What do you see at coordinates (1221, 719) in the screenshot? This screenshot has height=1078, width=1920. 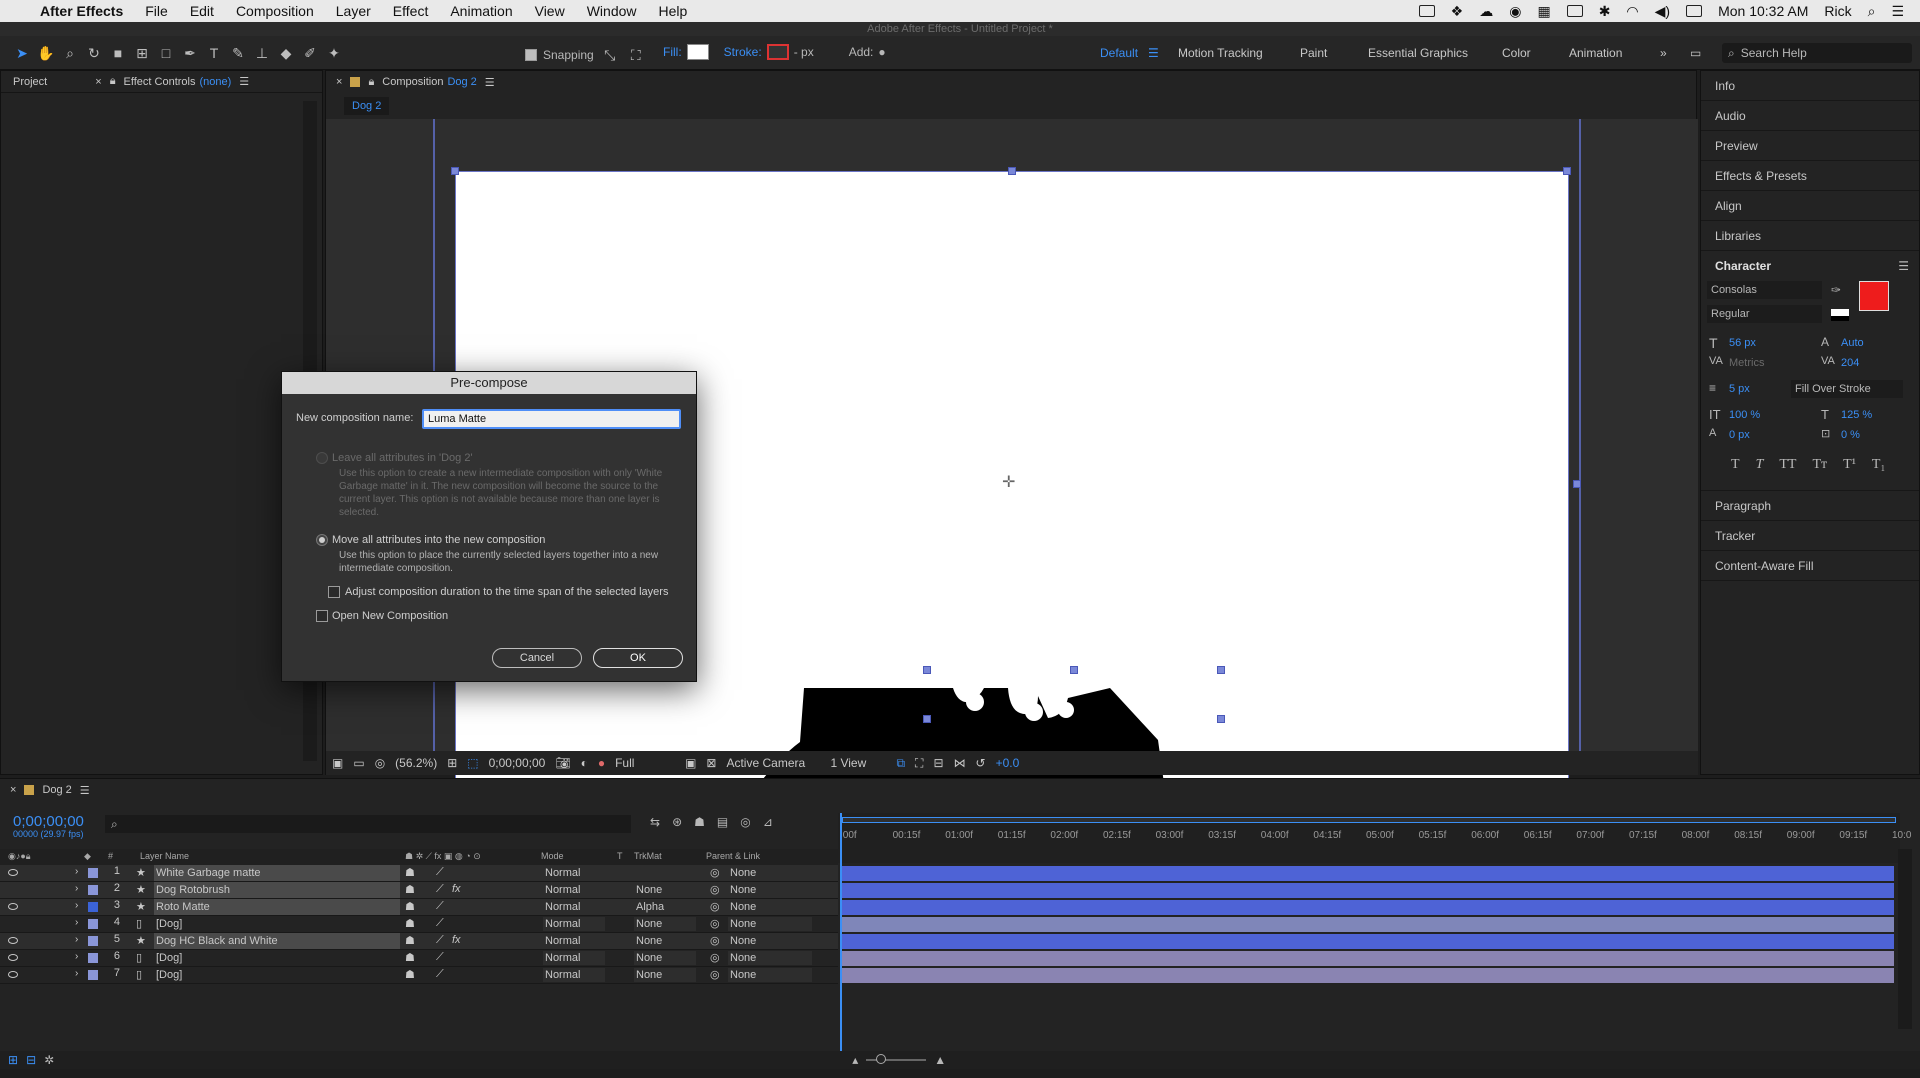 I see `mask-vertex` at bounding box center [1221, 719].